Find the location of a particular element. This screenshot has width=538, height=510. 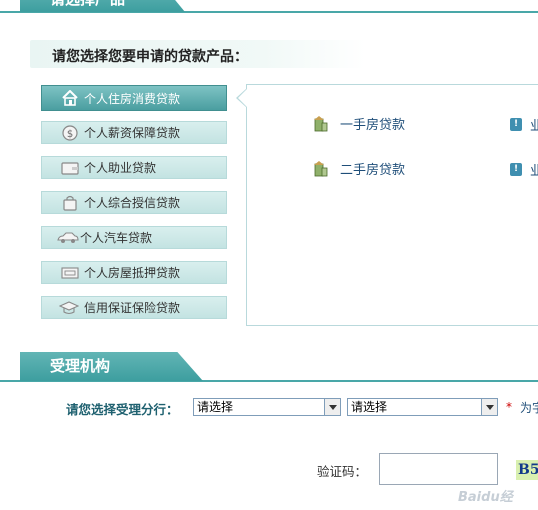

branch-select-primary: 请选择 is located at coordinates (267, 407).